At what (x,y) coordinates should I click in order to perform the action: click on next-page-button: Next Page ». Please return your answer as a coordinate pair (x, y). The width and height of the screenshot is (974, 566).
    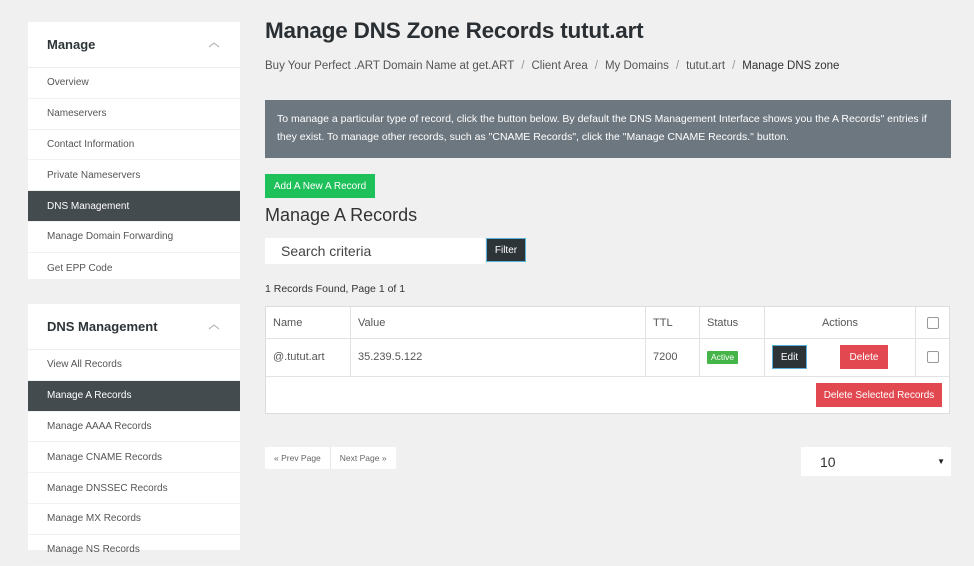
    Looking at the image, I should click on (362, 458).